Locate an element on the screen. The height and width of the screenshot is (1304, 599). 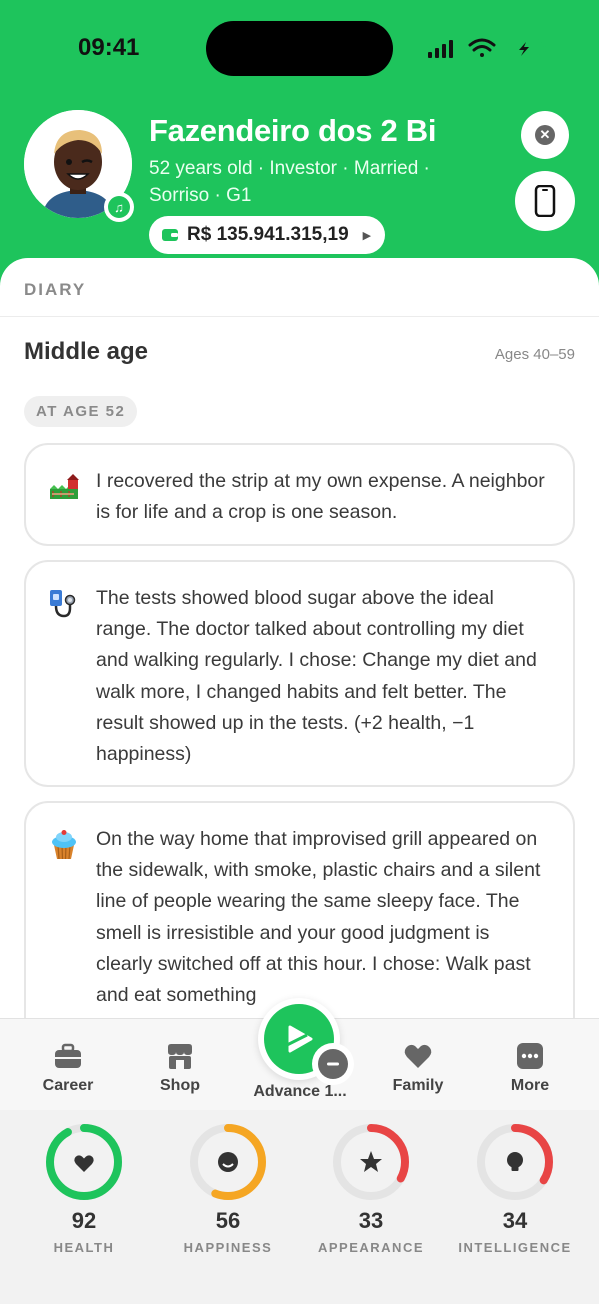
section-title: Middle age is located at coordinates (86, 351).